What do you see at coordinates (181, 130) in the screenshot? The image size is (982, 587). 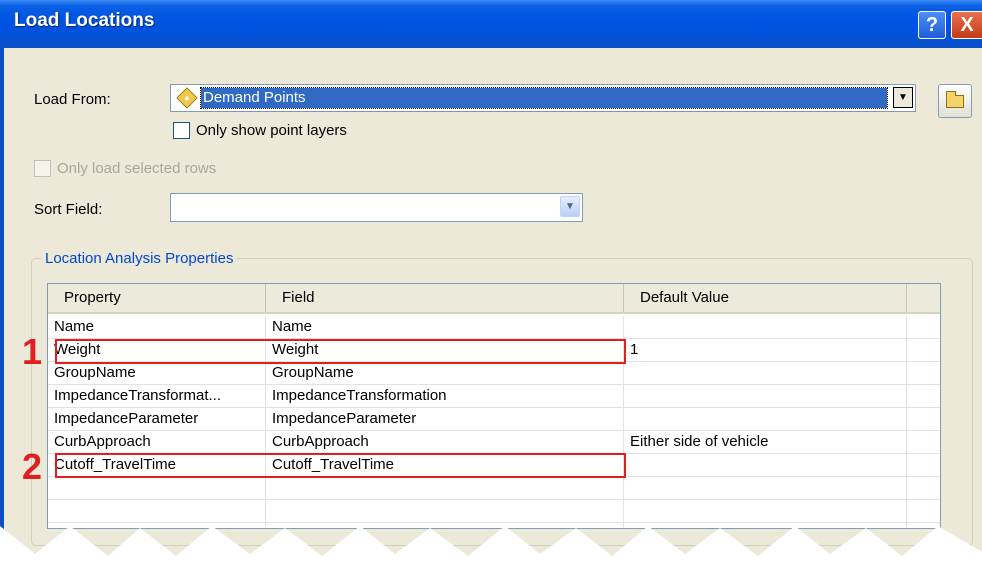 I see `only-show-point-layers-checkbox` at bounding box center [181, 130].